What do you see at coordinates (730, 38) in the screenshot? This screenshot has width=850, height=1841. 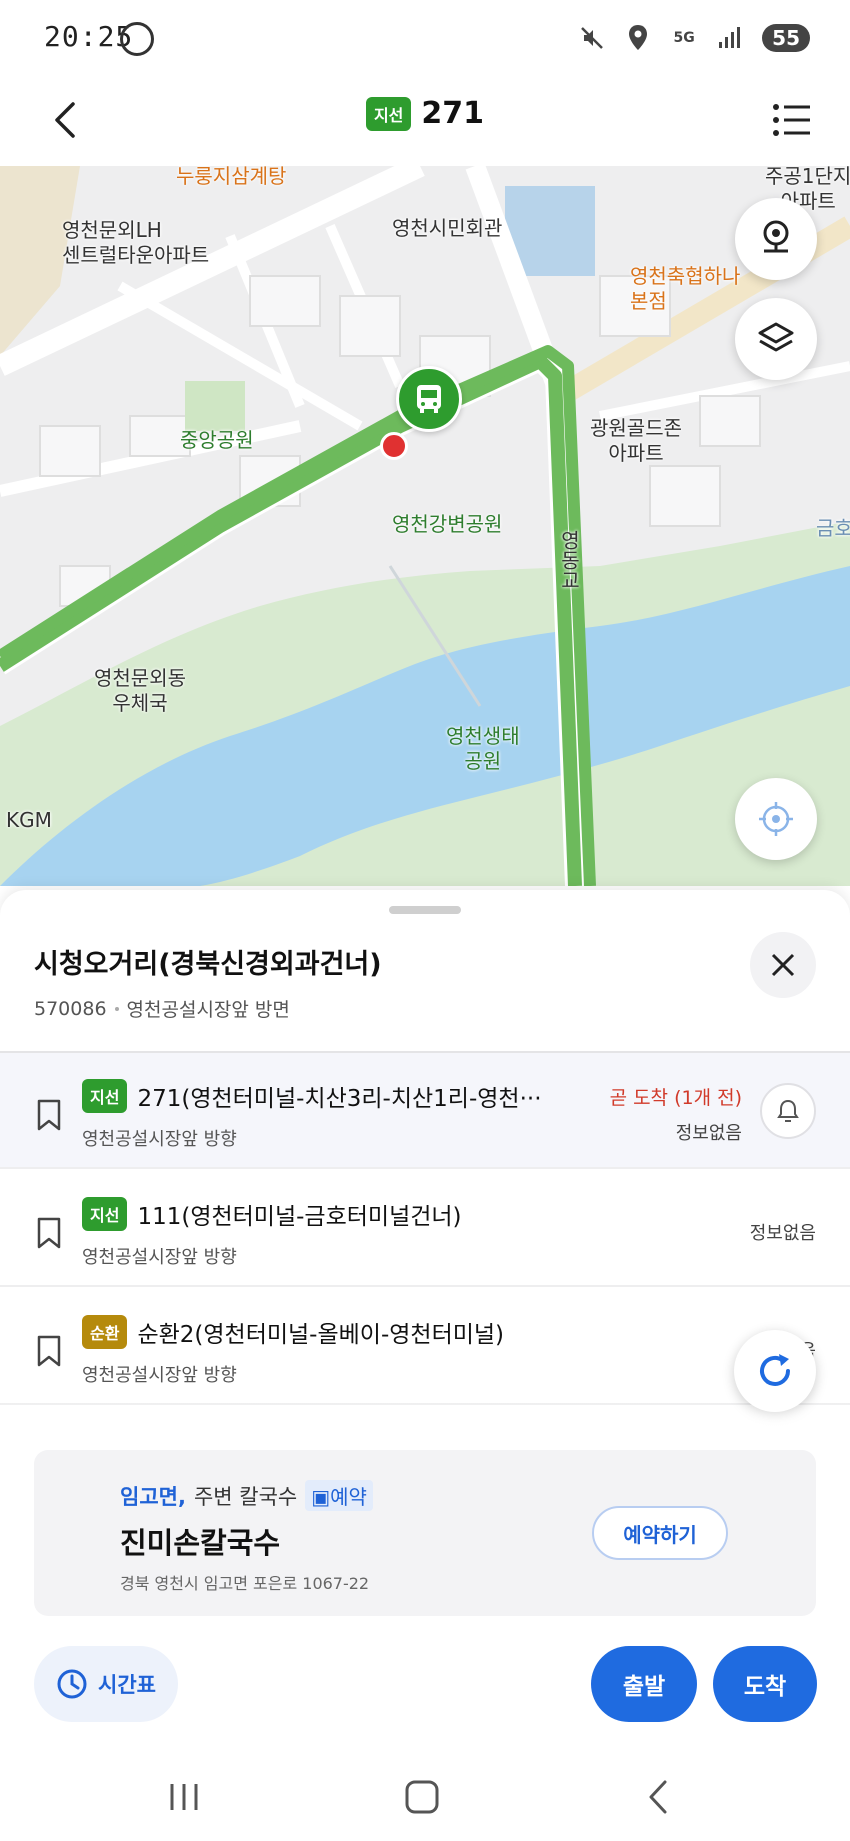 I see `signal-icon` at bounding box center [730, 38].